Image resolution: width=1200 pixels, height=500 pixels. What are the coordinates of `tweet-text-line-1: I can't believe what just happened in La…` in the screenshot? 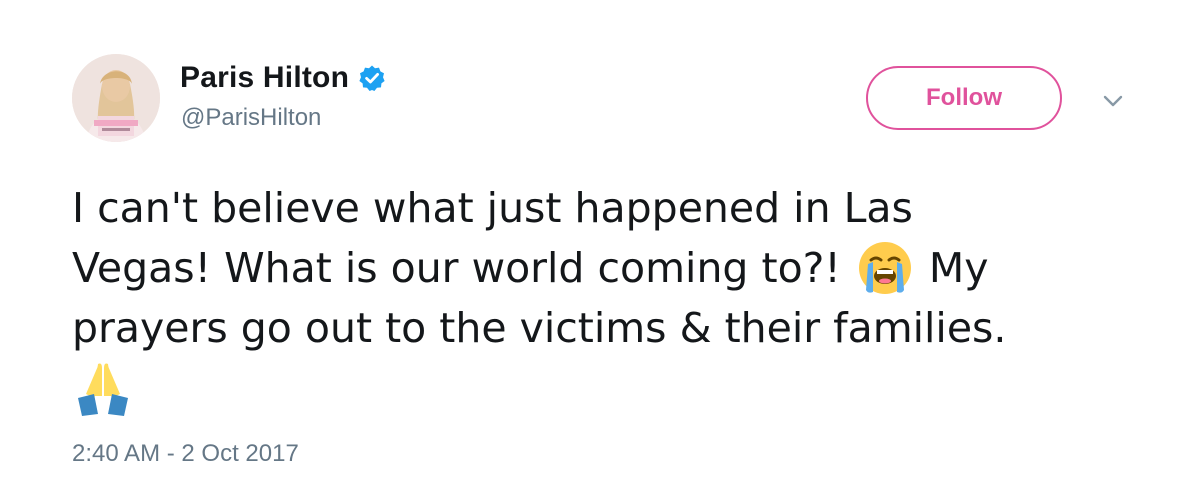 It's located at (492, 208).